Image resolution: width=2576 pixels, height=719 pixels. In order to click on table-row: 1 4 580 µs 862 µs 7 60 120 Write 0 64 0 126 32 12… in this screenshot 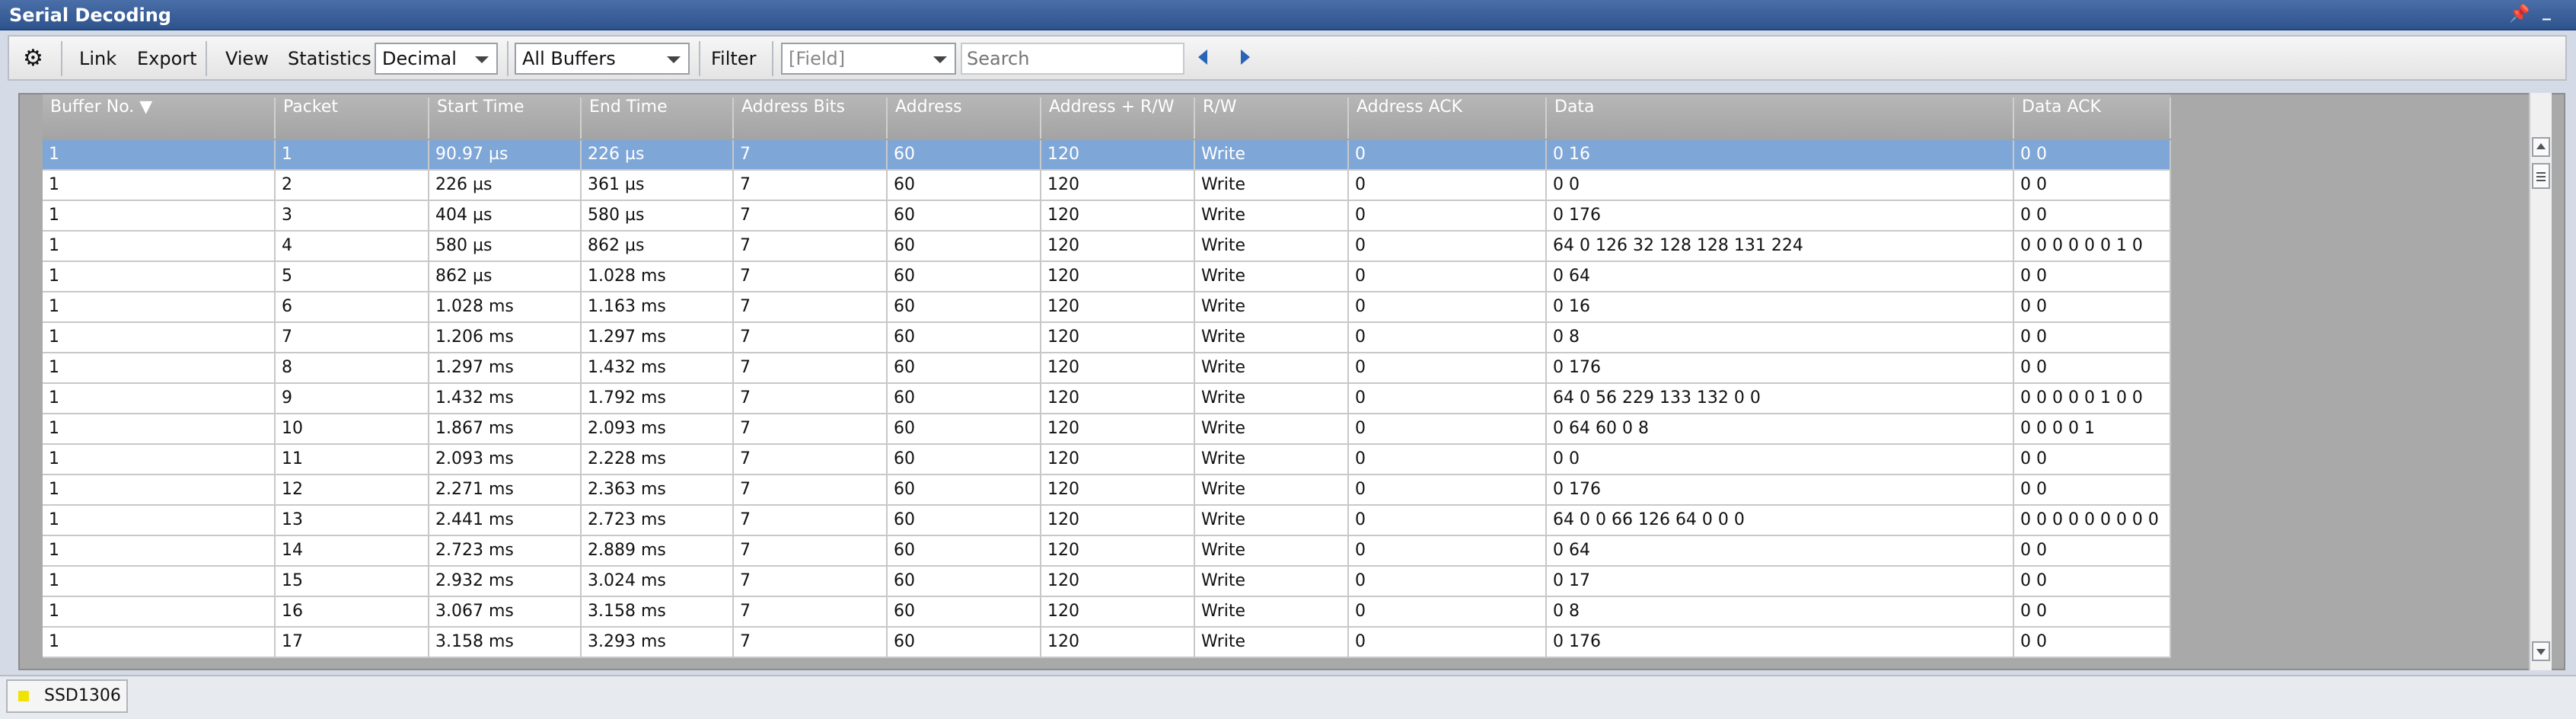, I will do `click(1107, 247)`.